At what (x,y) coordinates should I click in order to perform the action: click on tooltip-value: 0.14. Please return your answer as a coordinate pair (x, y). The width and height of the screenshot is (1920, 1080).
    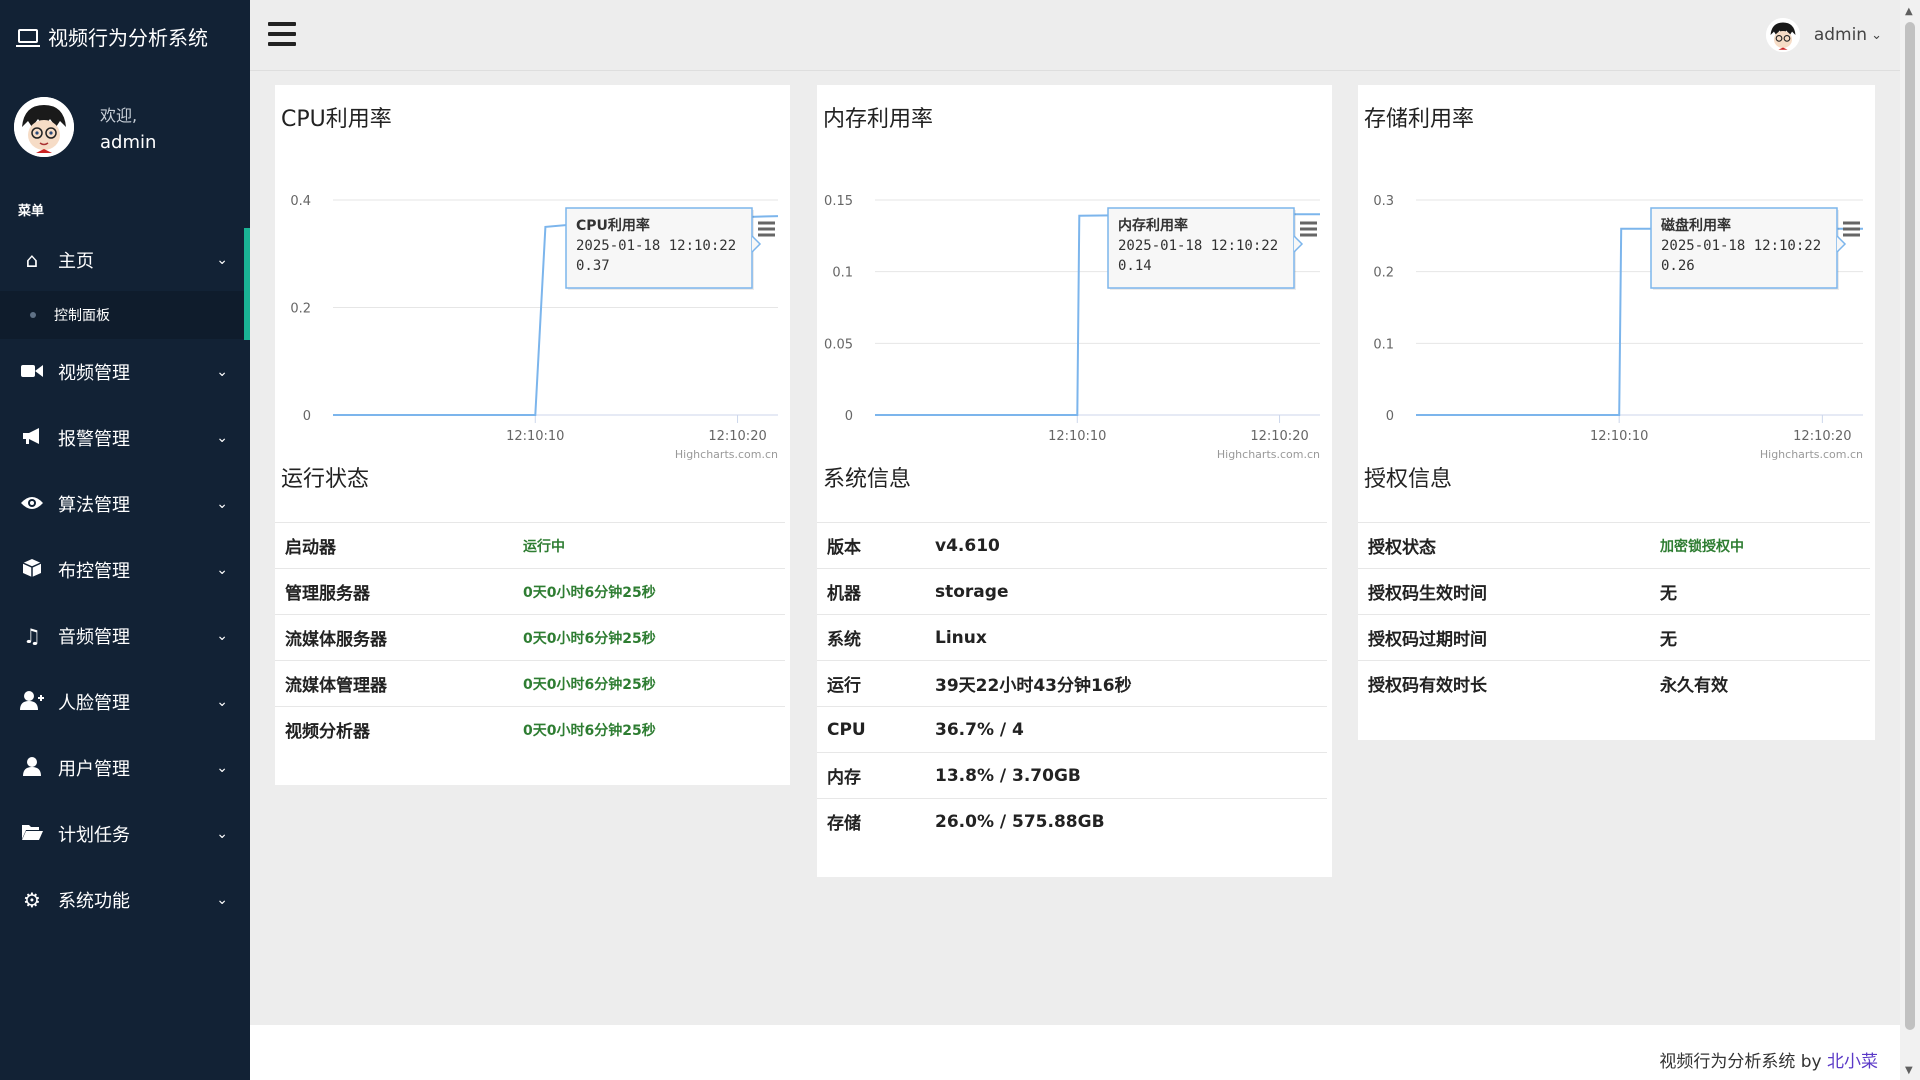
    Looking at the image, I should click on (1135, 266).